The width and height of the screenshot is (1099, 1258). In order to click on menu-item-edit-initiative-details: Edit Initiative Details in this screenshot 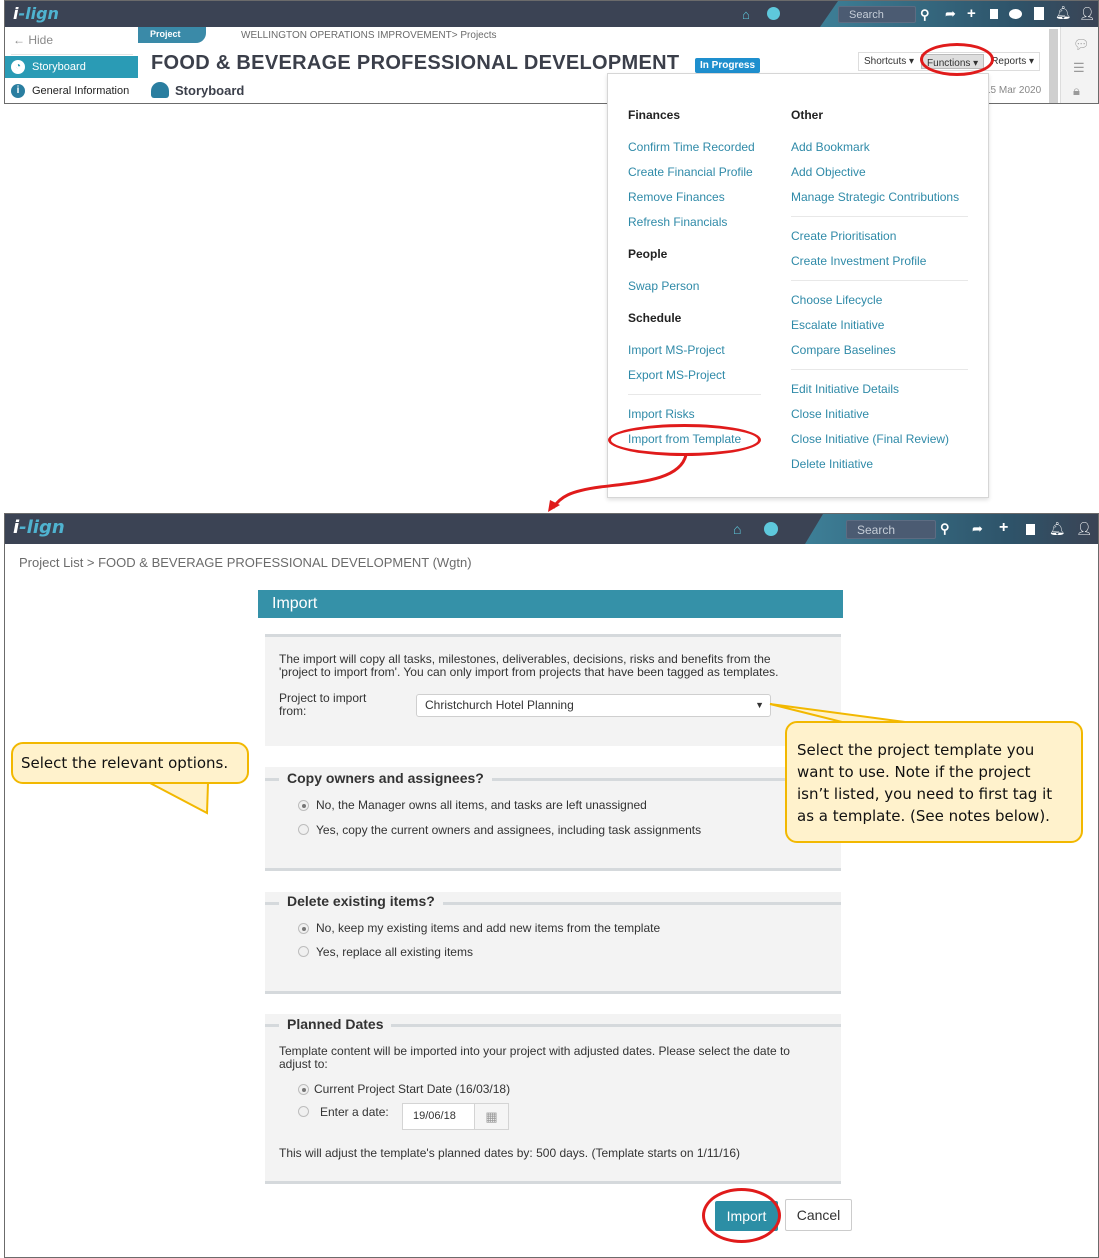, I will do `click(845, 389)`.